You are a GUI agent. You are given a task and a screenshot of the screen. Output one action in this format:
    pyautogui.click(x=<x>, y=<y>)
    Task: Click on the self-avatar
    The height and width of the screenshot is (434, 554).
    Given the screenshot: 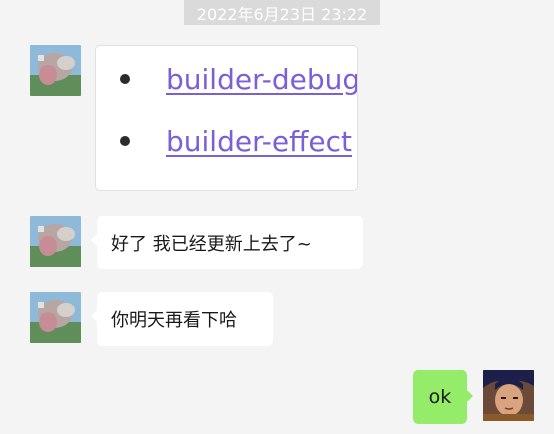 What is the action you would take?
    pyautogui.click(x=508, y=395)
    